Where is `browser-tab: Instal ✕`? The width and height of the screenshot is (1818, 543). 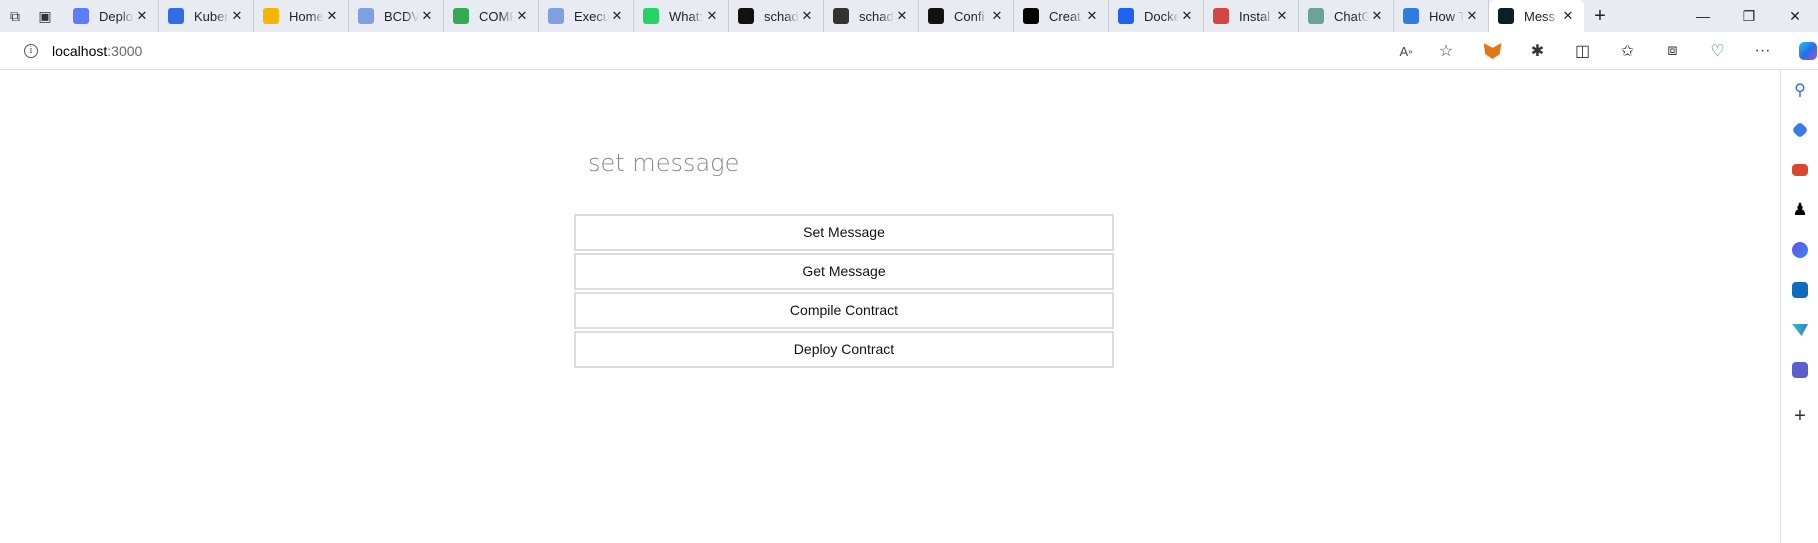
browser-tab: Instal ✕ is located at coordinates (1251, 16).